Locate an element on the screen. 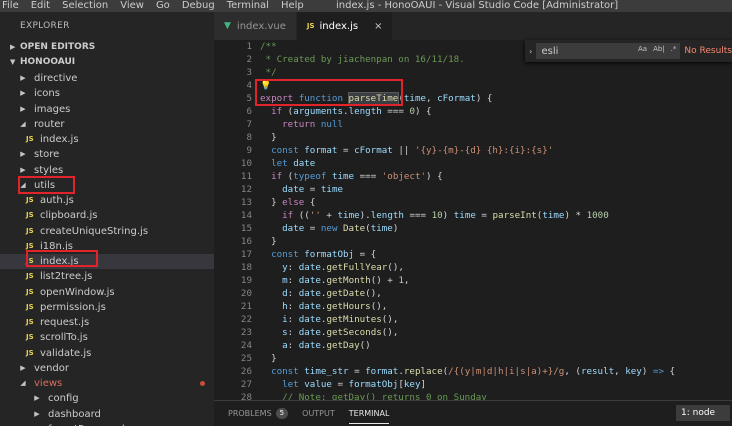 The image size is (732, 426). code-line: 12 date = time is located at coordinates (473, 189).